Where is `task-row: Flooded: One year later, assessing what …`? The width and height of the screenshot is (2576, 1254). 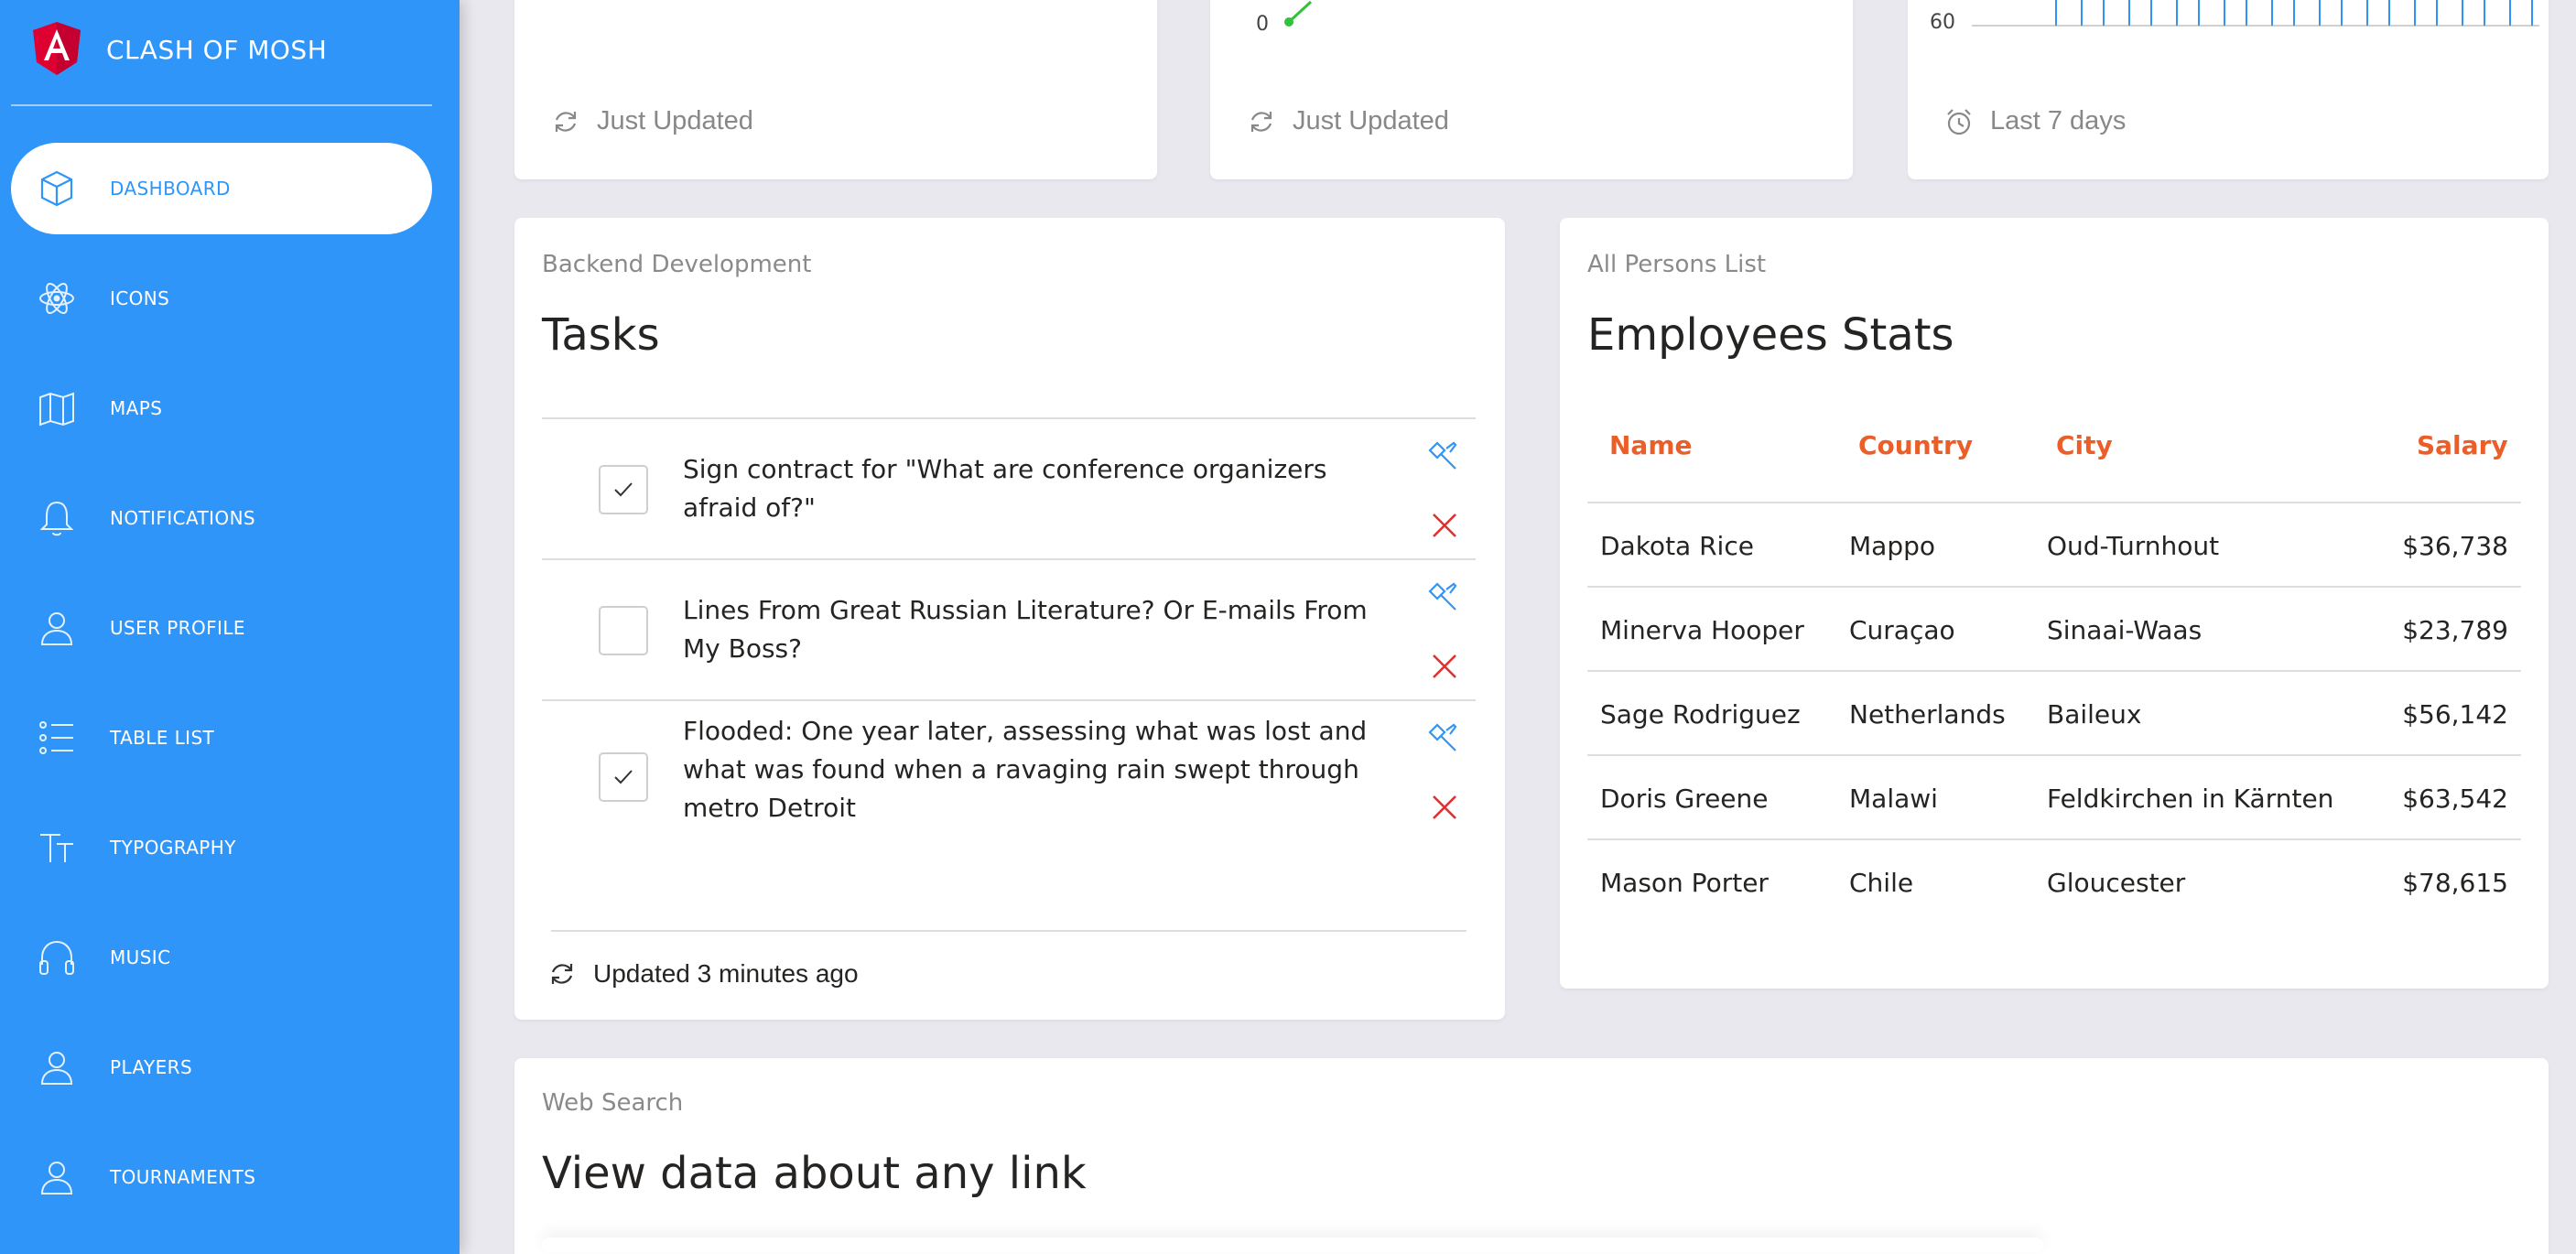 task-row: Flooded: One year later, assessing what … is located at coordinates (1009, 786).